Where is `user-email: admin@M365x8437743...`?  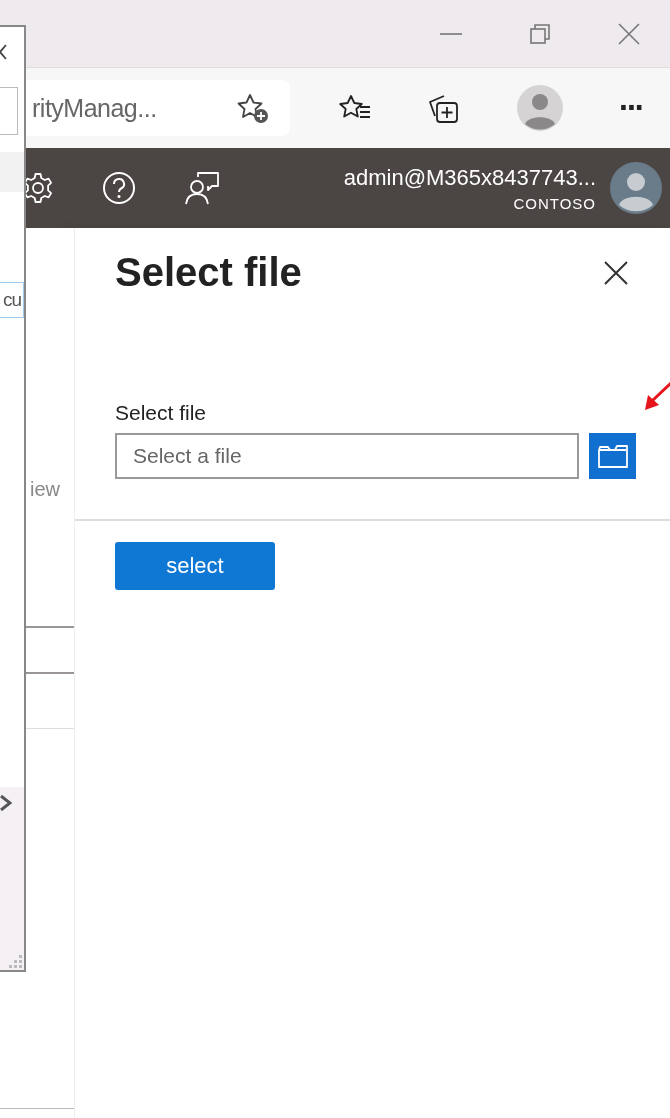
user-email: admin@M365x8437743... is located at coordinates (469, 177).